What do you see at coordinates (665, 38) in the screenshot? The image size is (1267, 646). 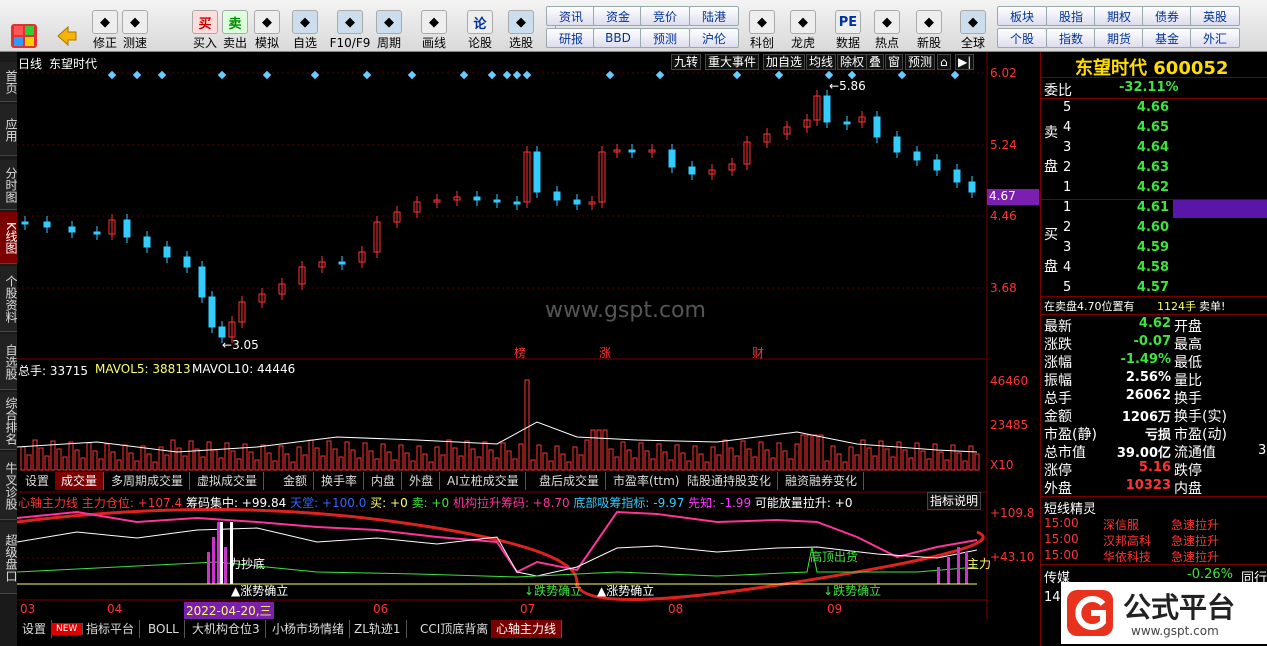 I see `quick-link-button: 预测` at bounding box center [665, 38].